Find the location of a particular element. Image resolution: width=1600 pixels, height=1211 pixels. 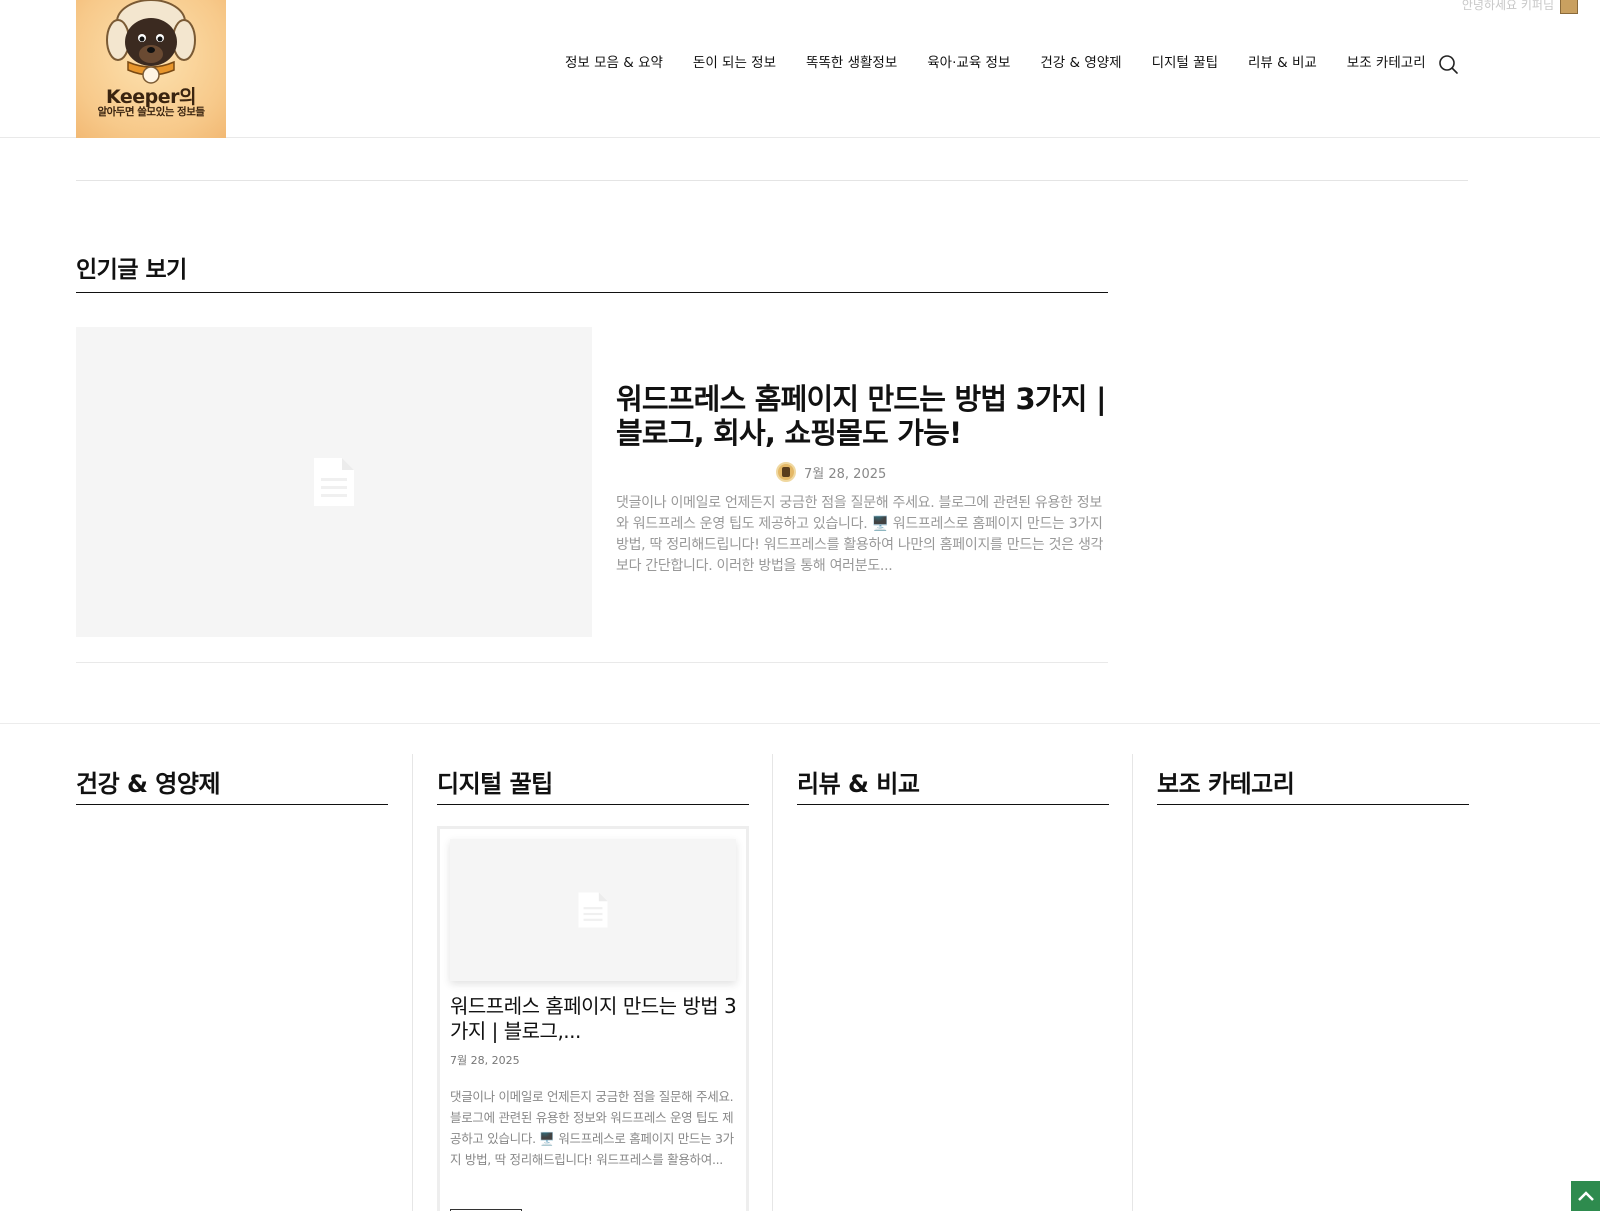

nav-item-money: 돈이 되는 정보 is located at coordinates (734, 63).